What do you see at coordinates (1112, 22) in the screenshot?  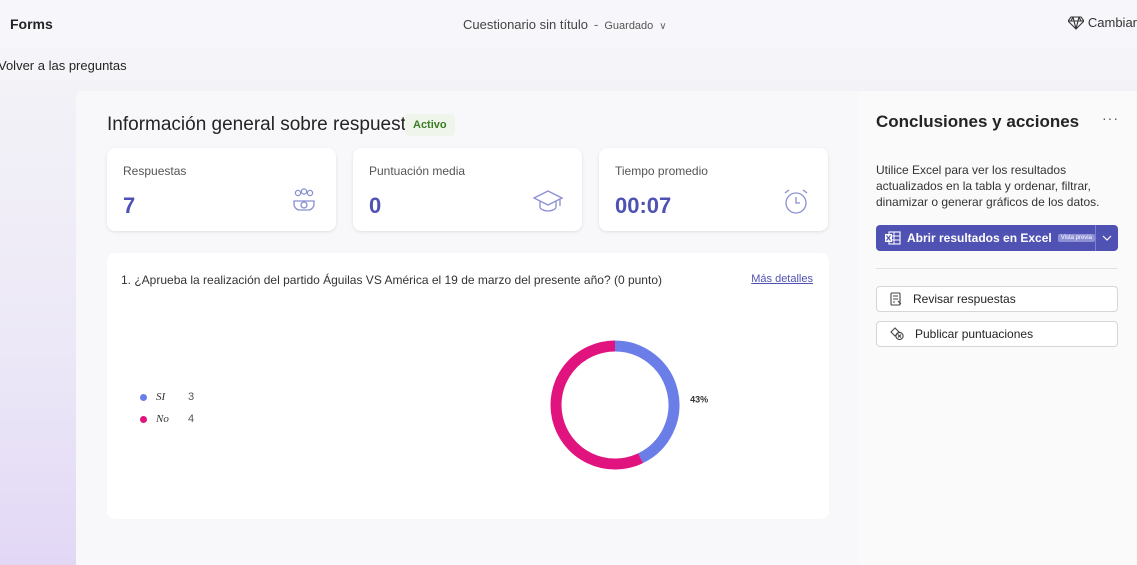 I see `upgrade-label: Cambiar` at bounding box center [1112, 22].